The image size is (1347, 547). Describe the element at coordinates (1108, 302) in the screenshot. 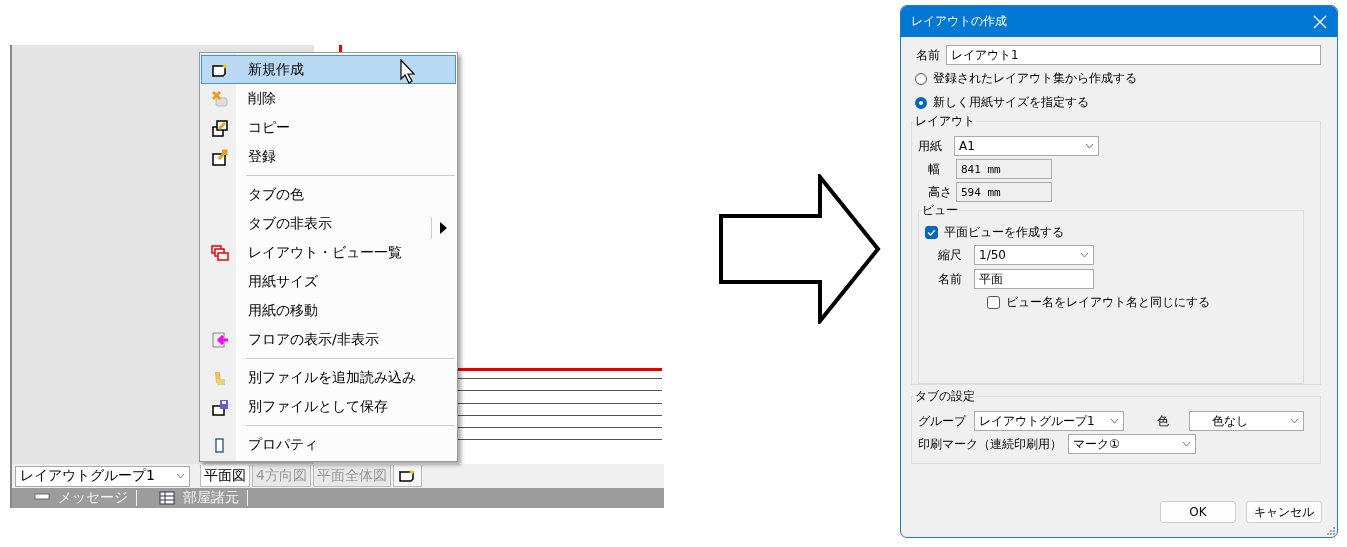

I see `option-label: ビュー名をレイアウト名と同じにする` at that location.